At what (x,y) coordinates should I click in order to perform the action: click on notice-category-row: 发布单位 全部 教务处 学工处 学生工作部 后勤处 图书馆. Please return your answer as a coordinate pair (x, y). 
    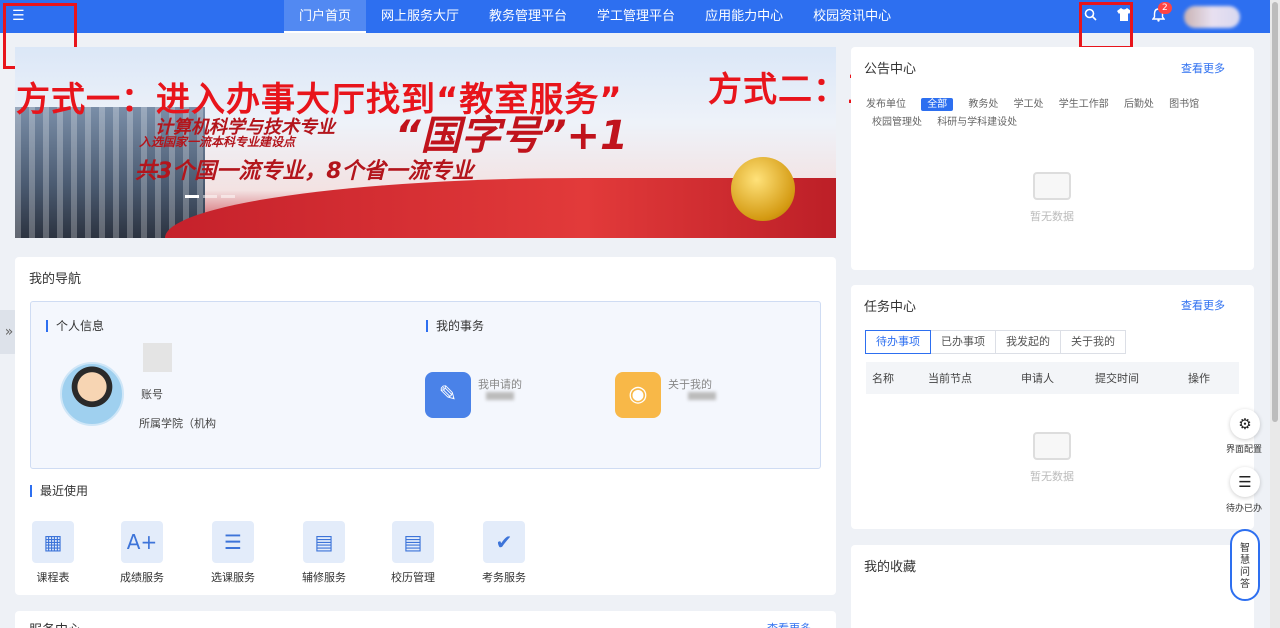
    Looking at the image, I should click on (1038, 103).